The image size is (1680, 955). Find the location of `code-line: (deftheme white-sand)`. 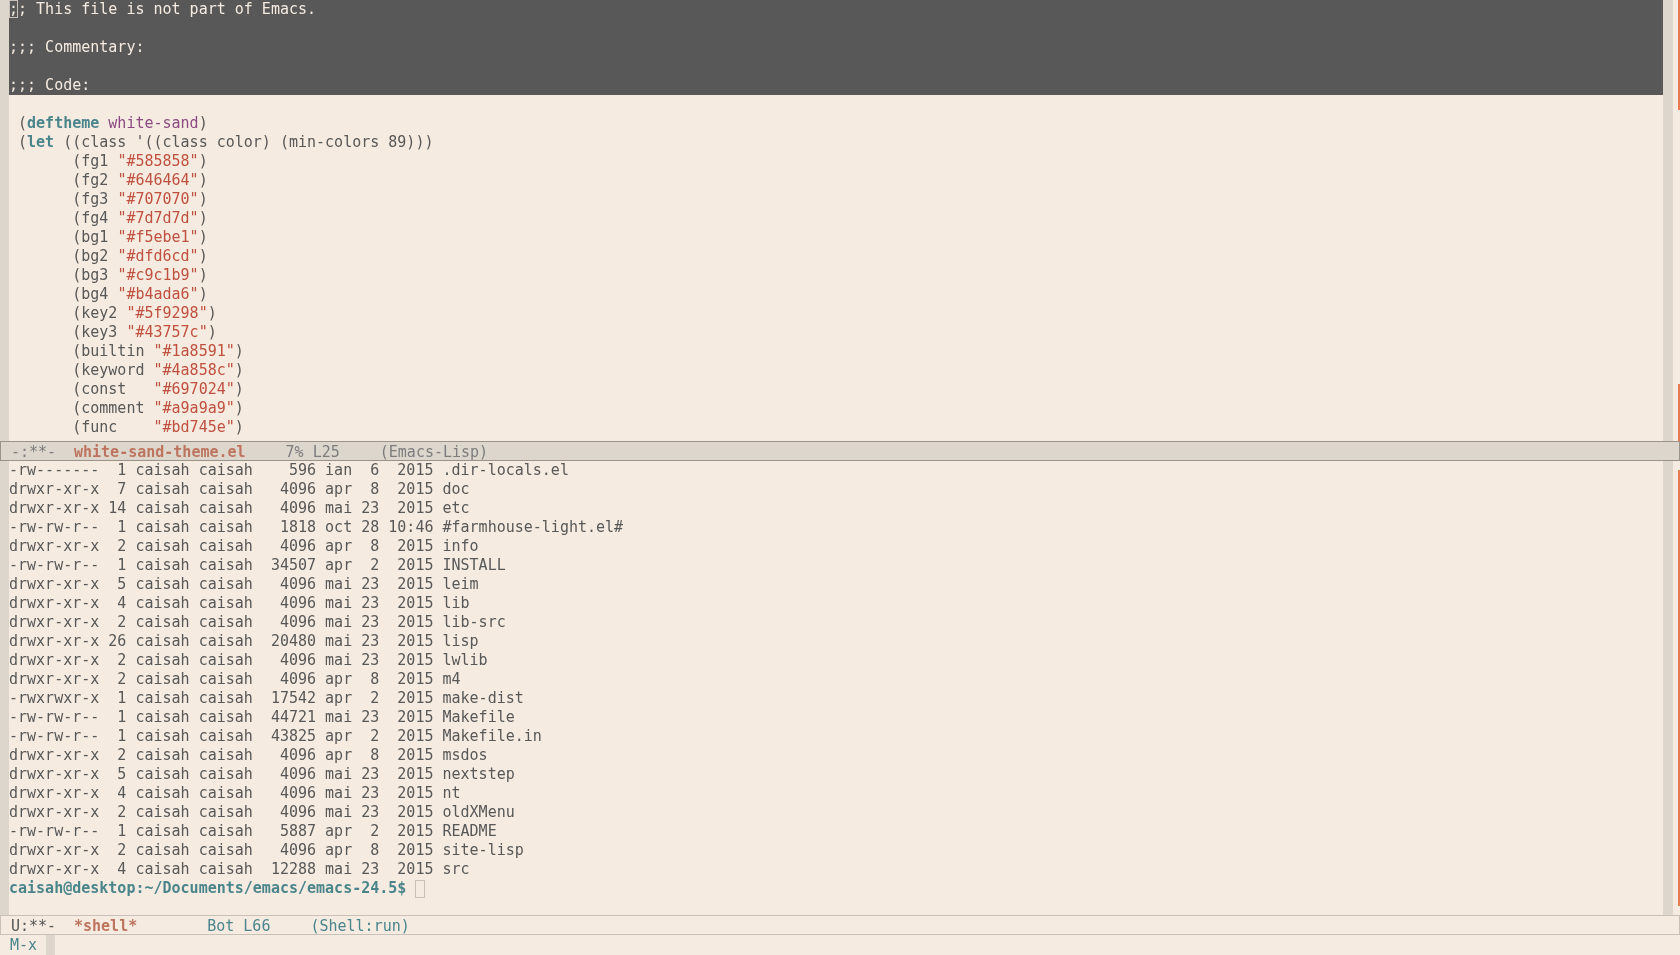

code-line: (deftheme white-sand) is located at coordinates (113, 123).